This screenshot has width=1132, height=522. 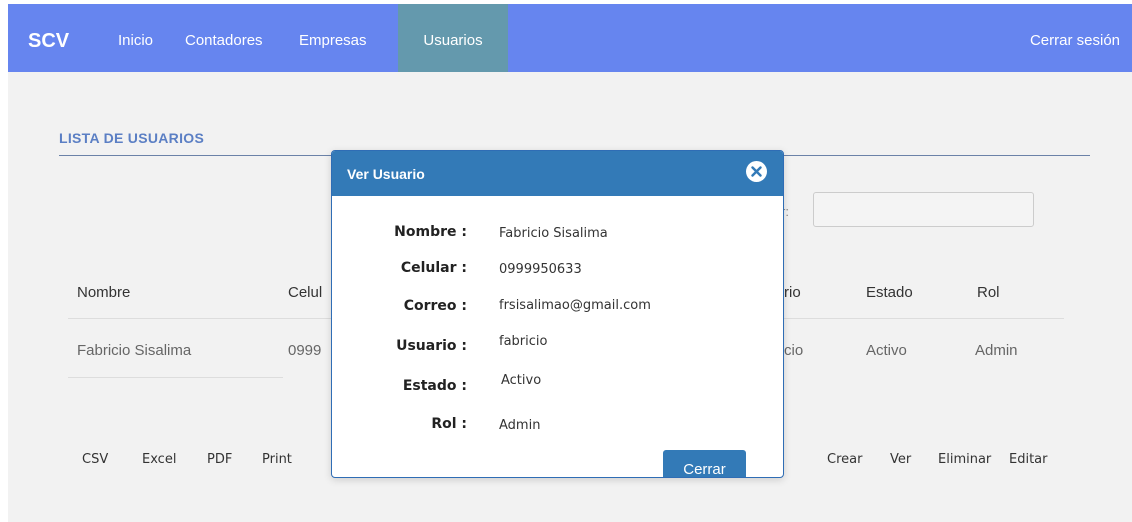 What do you see at coordinates (48, 41) in the screenshot?
I see `brand-logo: SCV` at bounding box center [48, 41].